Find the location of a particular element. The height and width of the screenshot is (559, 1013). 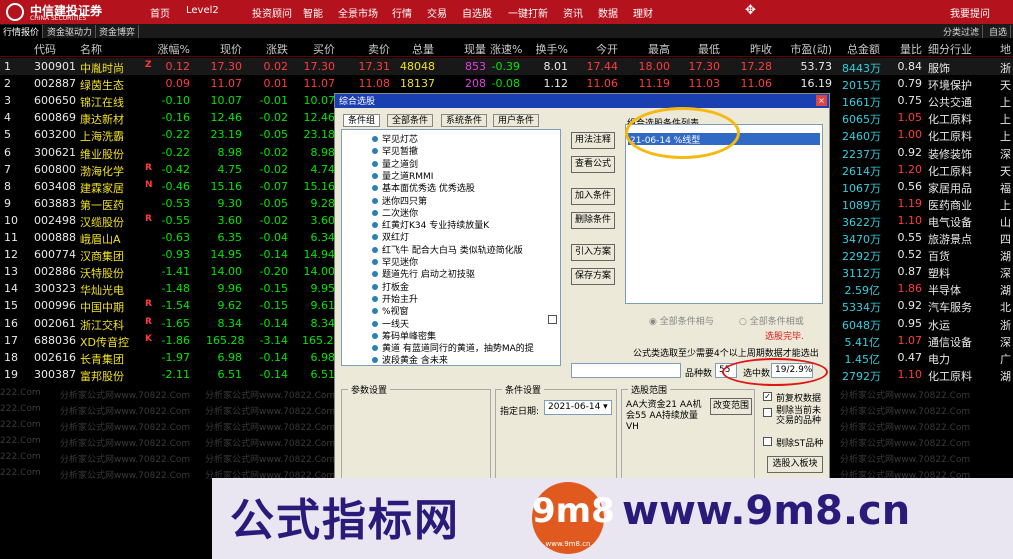

column-header: 涨跌 is located at coordinates (272, 49).